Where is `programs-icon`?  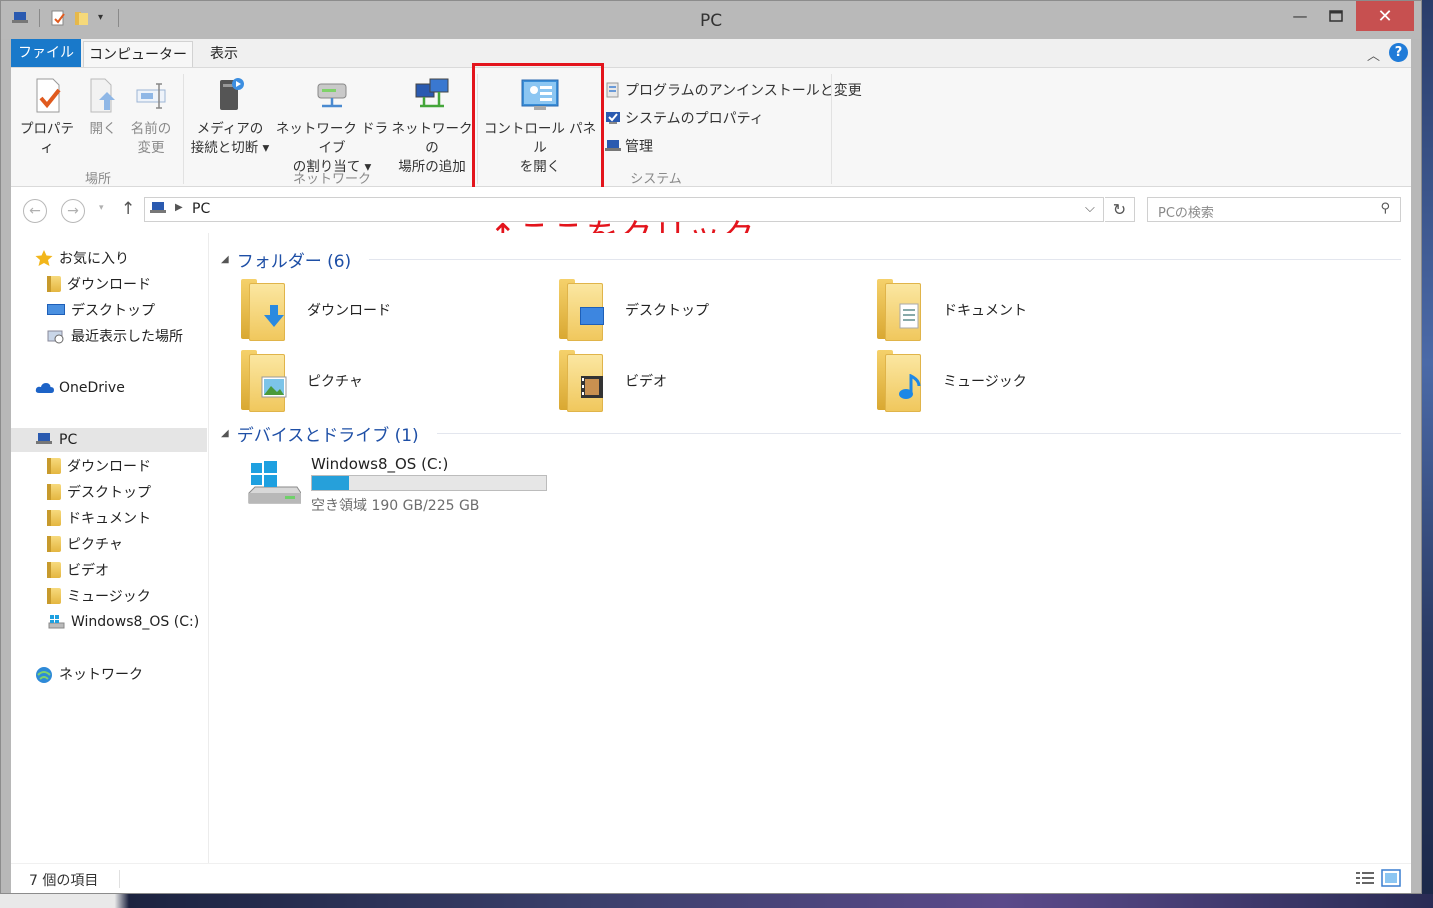
programs-icon is located at coordinates (613, 90).